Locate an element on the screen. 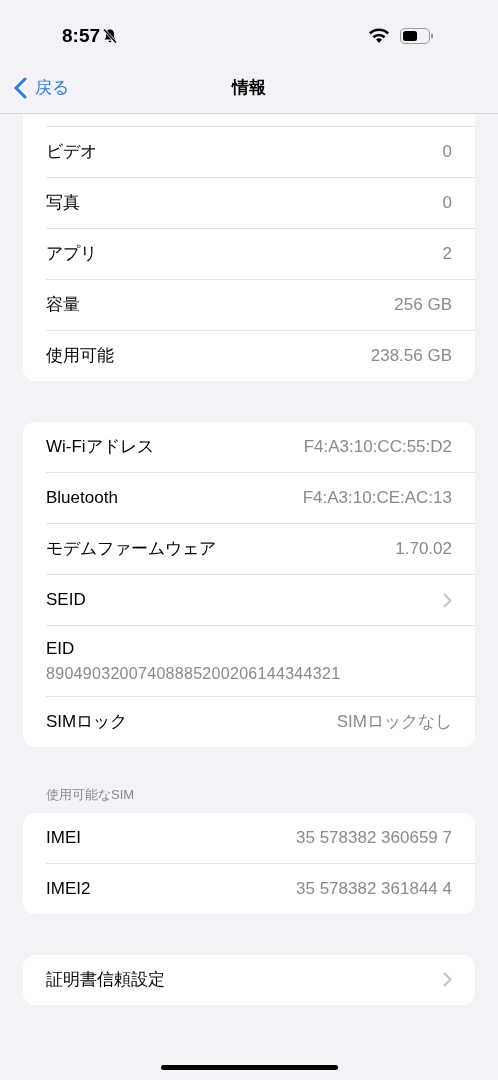  wifi-icon is located at coordinates (379, 36).